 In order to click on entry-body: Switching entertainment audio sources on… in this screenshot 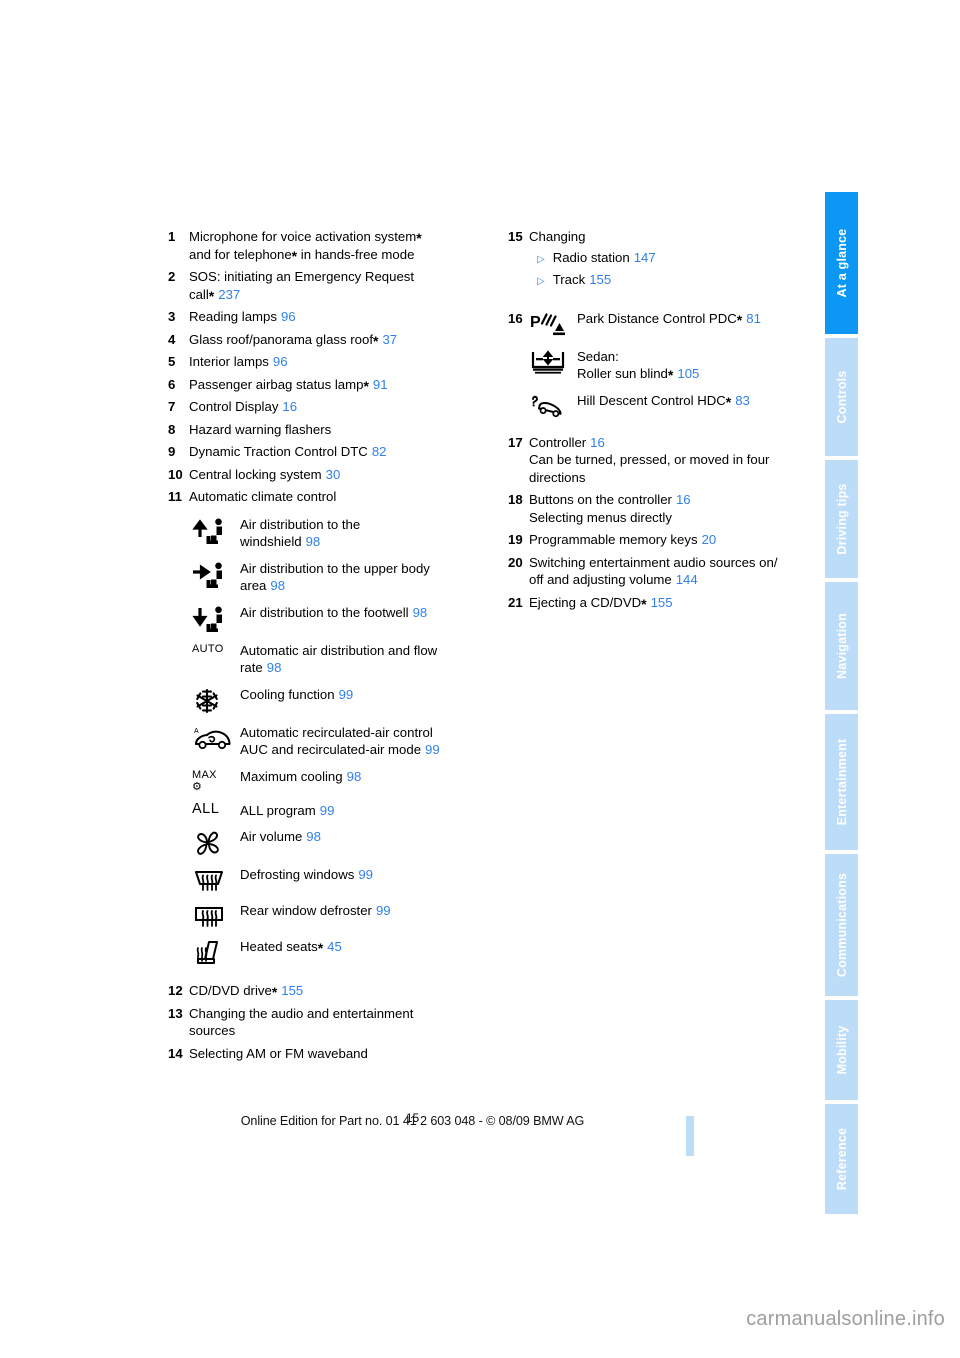, I will do `click(671, 571)`.